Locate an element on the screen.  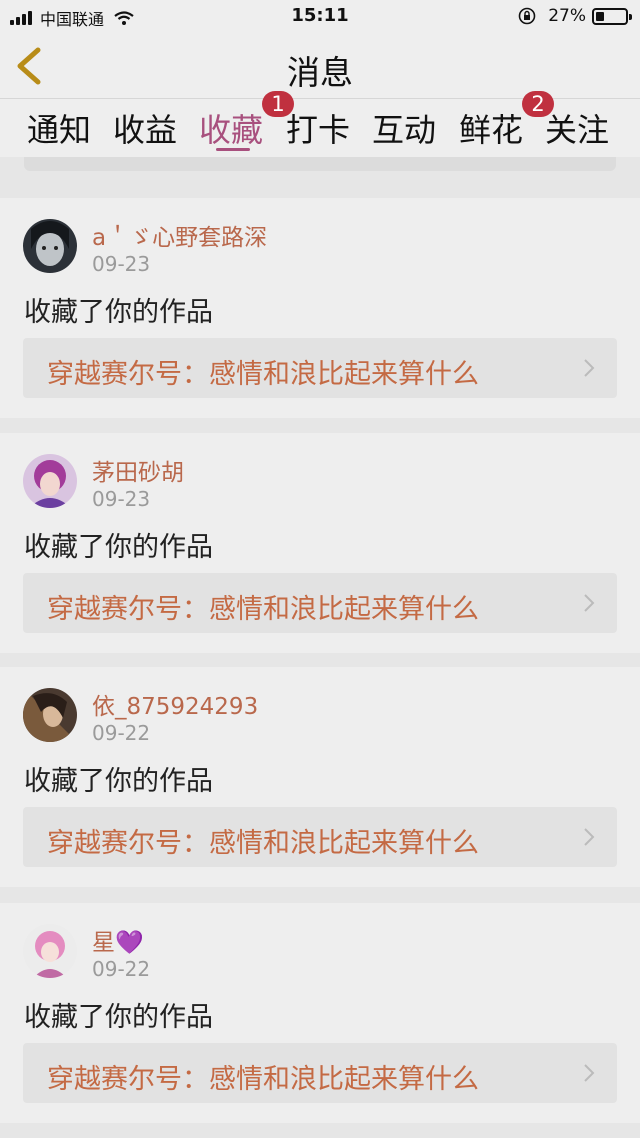
tab-follows: 关注 is located at coordinates (577, 128).